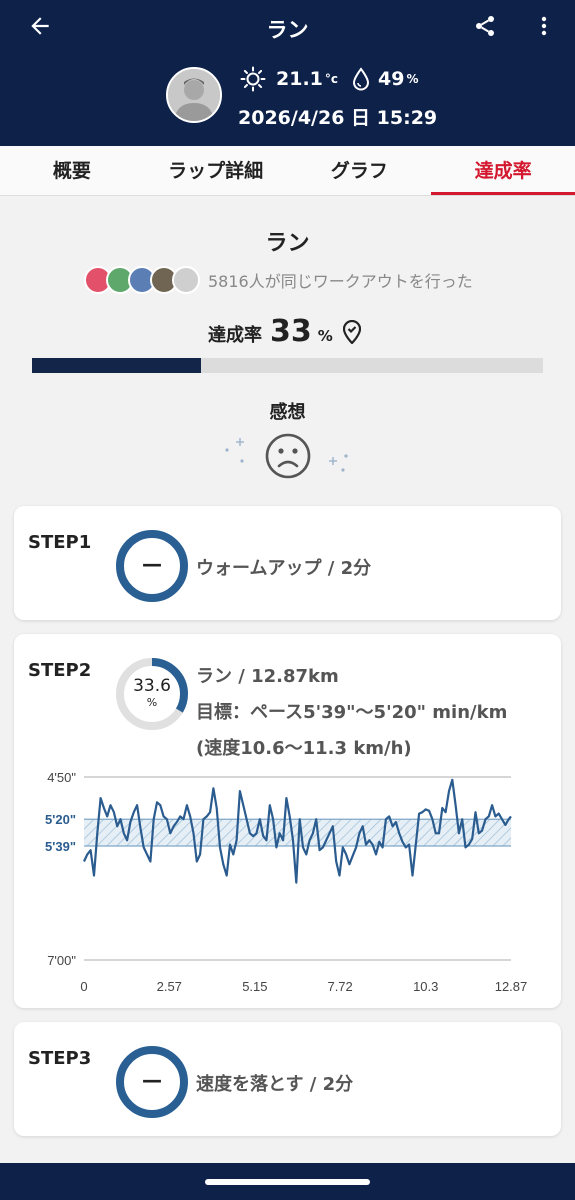  I want to click on step-description: ウォームアップ / 2分, so click(284, 568).